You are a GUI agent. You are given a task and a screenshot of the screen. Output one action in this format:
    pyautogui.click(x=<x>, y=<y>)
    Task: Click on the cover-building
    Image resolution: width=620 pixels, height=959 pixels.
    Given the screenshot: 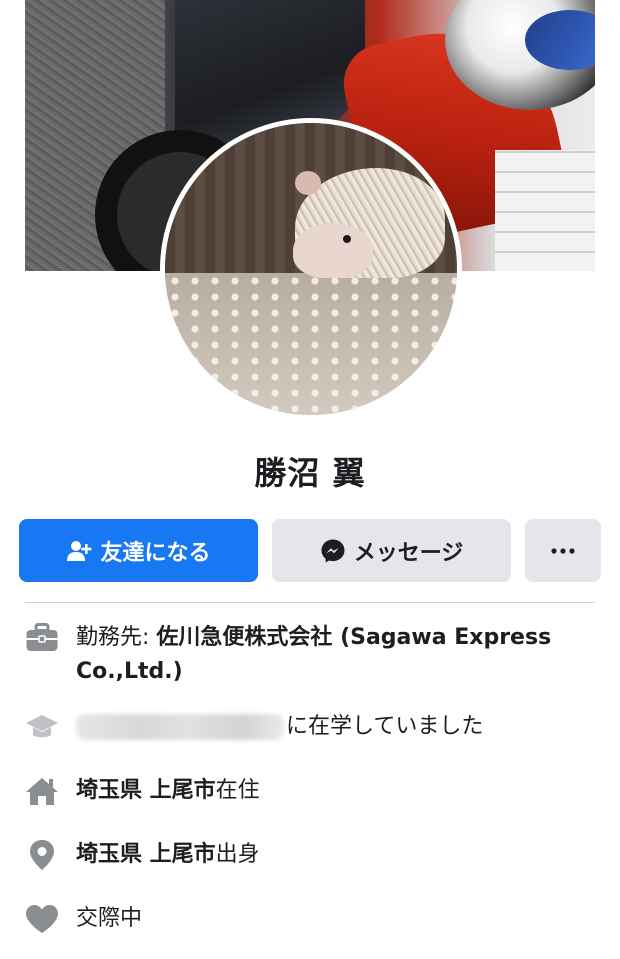 What is the action you would take?
    pyautogui.click(x=545, y=210)
    